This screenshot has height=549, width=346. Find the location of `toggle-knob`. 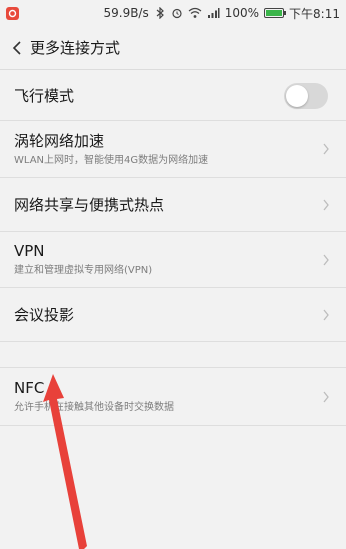

toggle-knob is located at coordinates (297, 95).